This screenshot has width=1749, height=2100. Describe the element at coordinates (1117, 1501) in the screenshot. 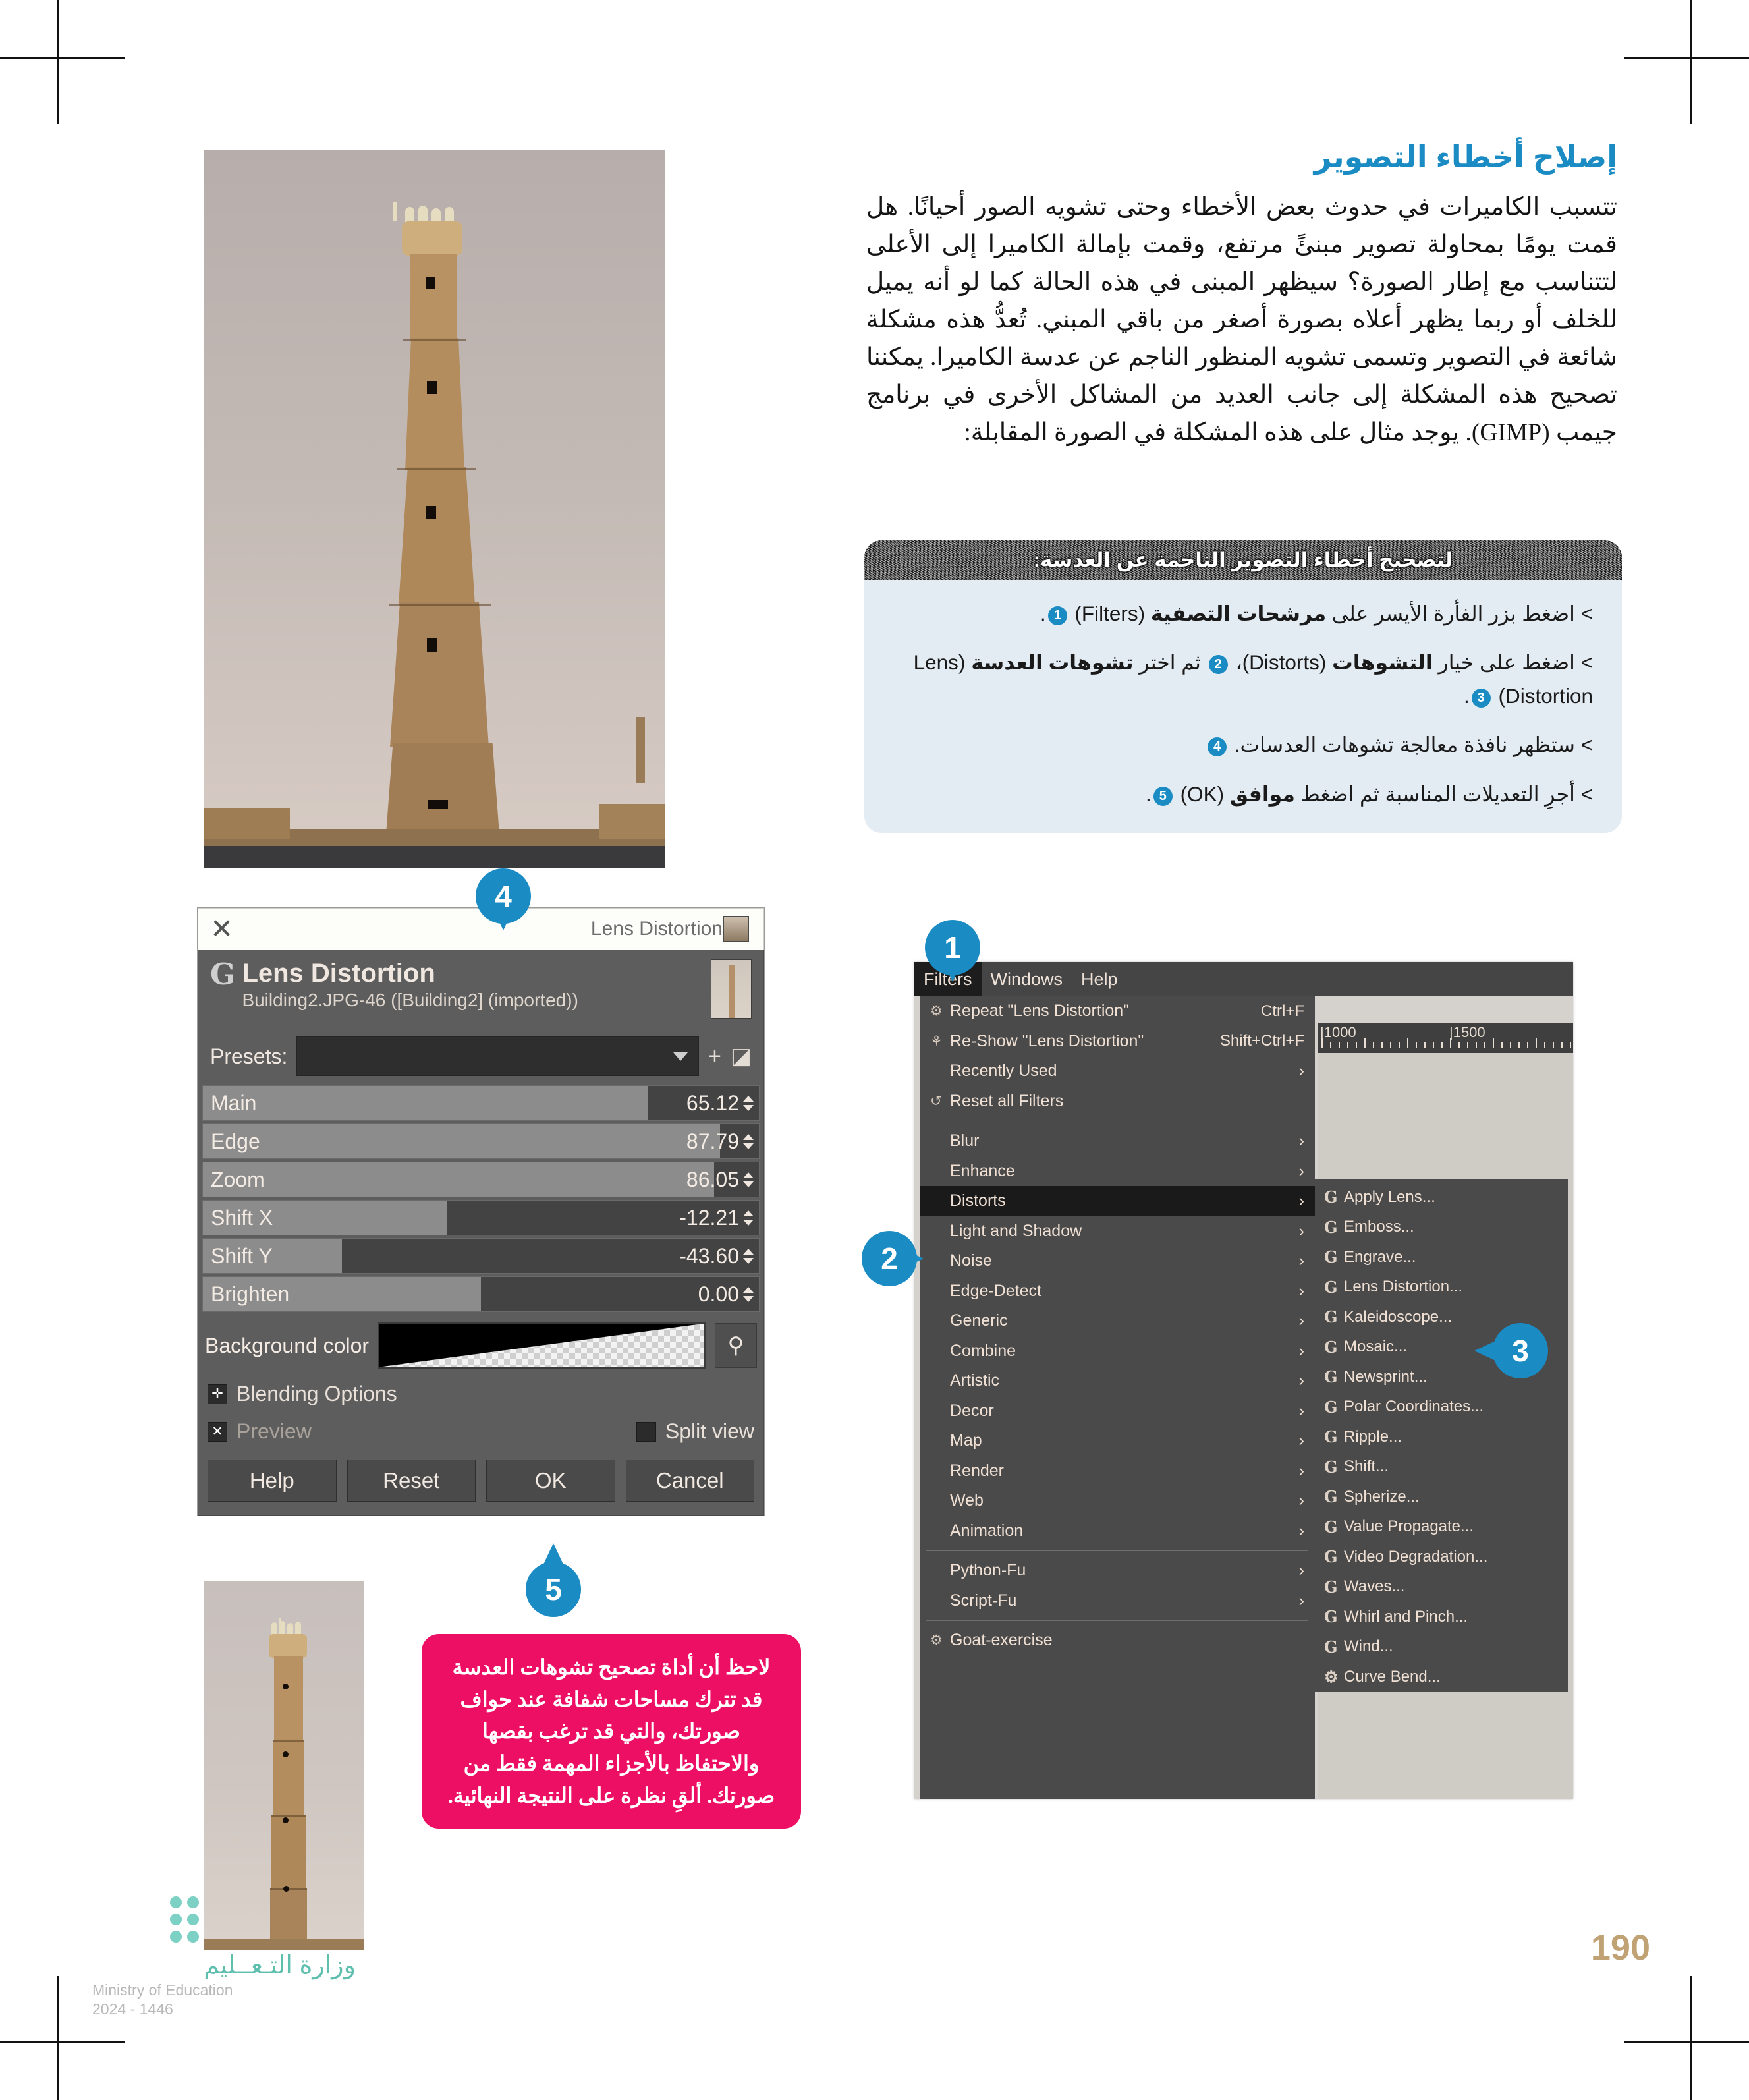

I see `menu-item-web: Web ›` at that location.